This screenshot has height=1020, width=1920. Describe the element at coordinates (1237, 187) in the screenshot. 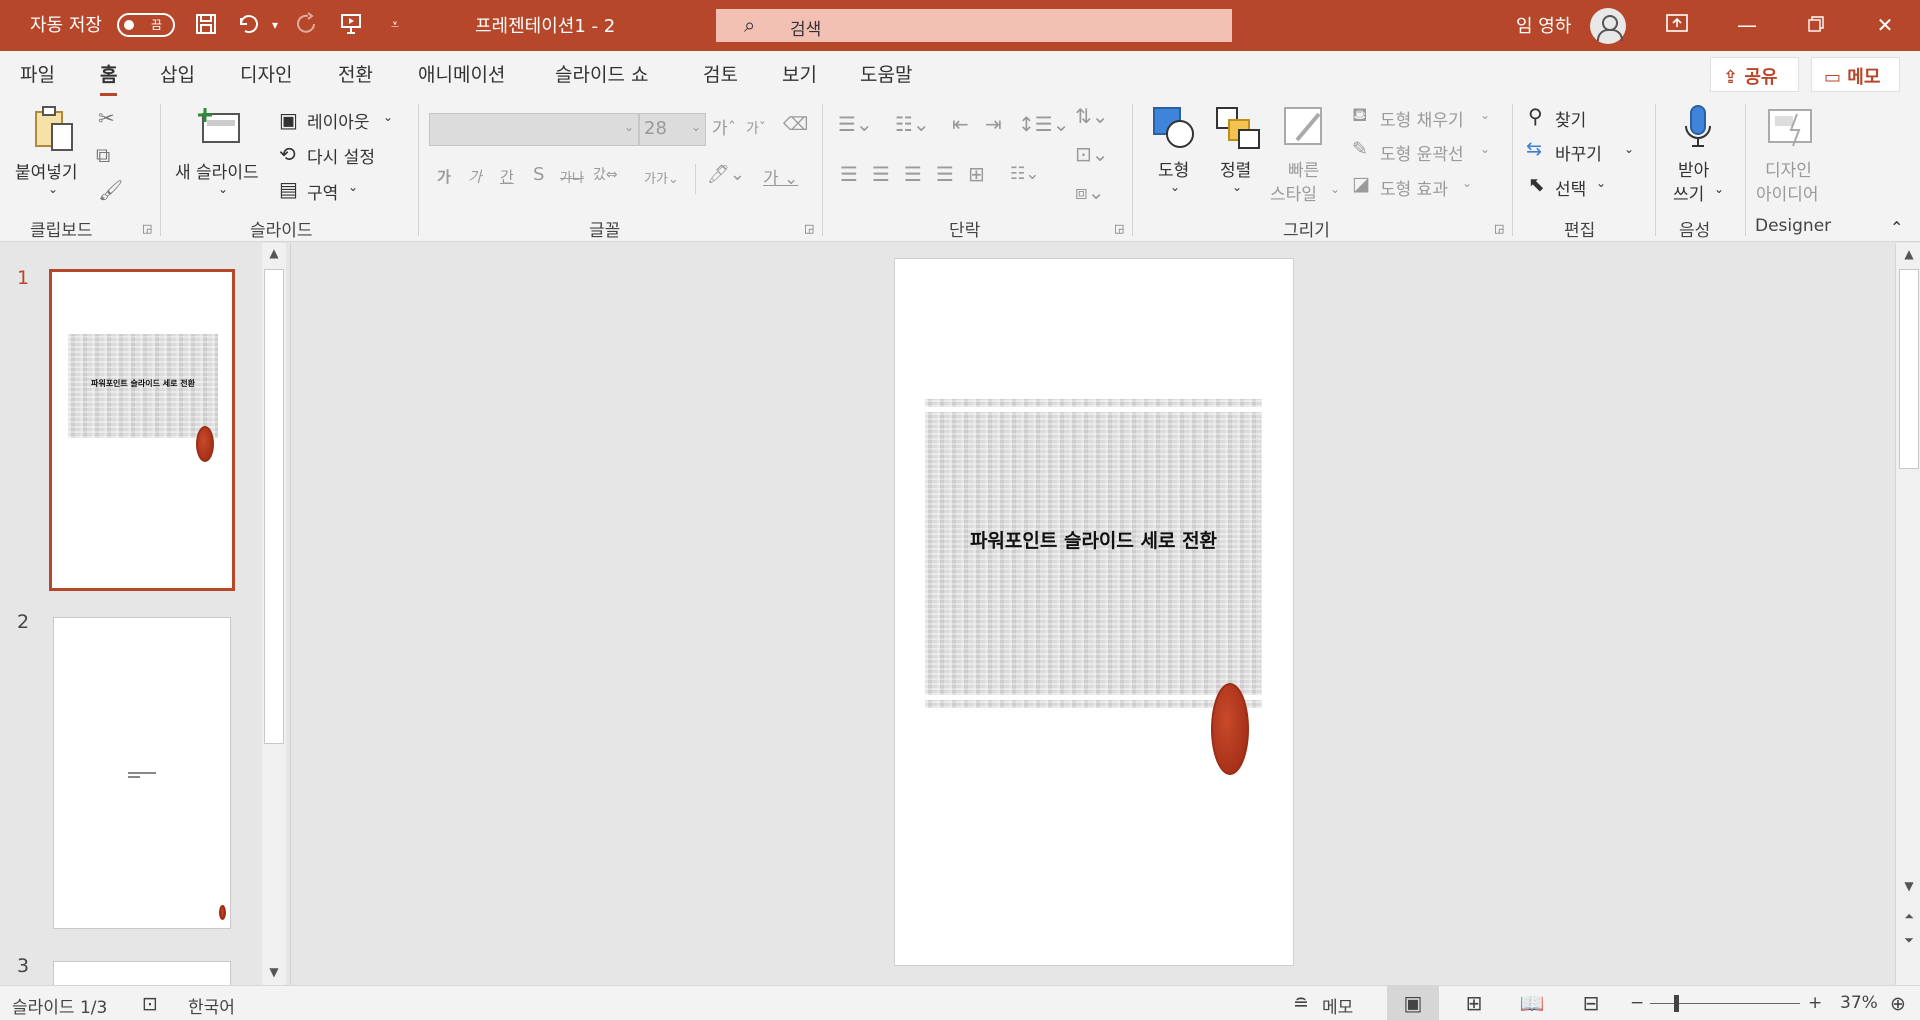

I see `arrange-dropdown-icon: ⌄` at that location.